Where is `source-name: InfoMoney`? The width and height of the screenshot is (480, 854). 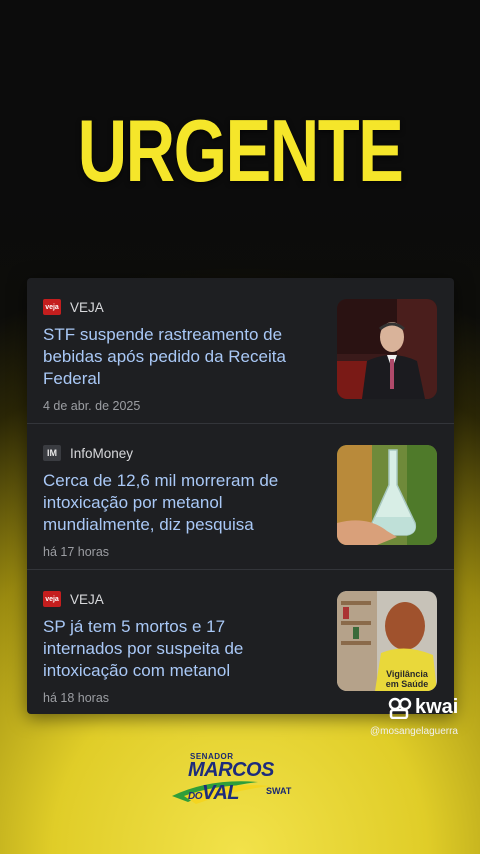 source-name: InfoMoney is located at coordinates (102, 453).